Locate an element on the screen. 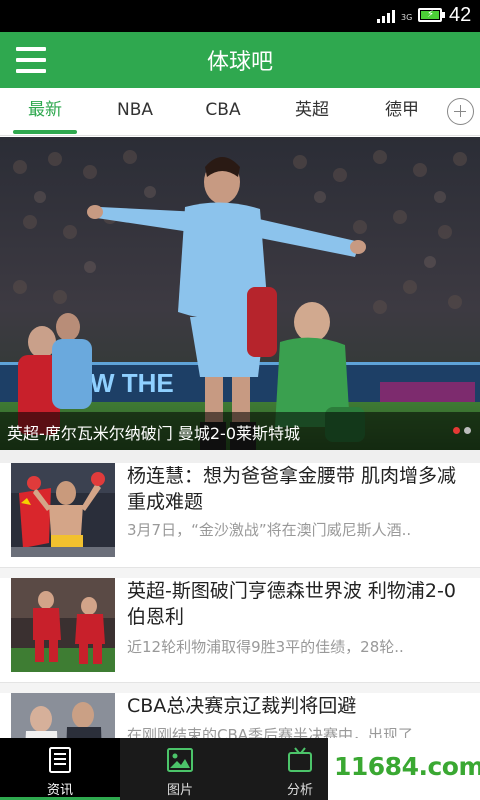 Image resolution: width=480 pixels, height=800 pixels. tab-nba: NBA is located at coordinates (135, 111).